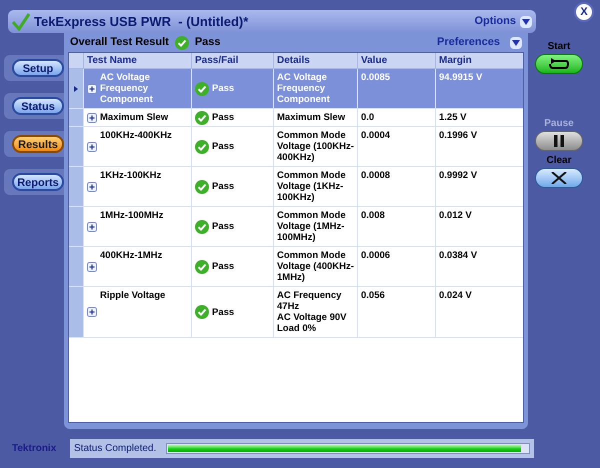  I want to click on test-name: 1KHz-100KHz, so click(131, 175).